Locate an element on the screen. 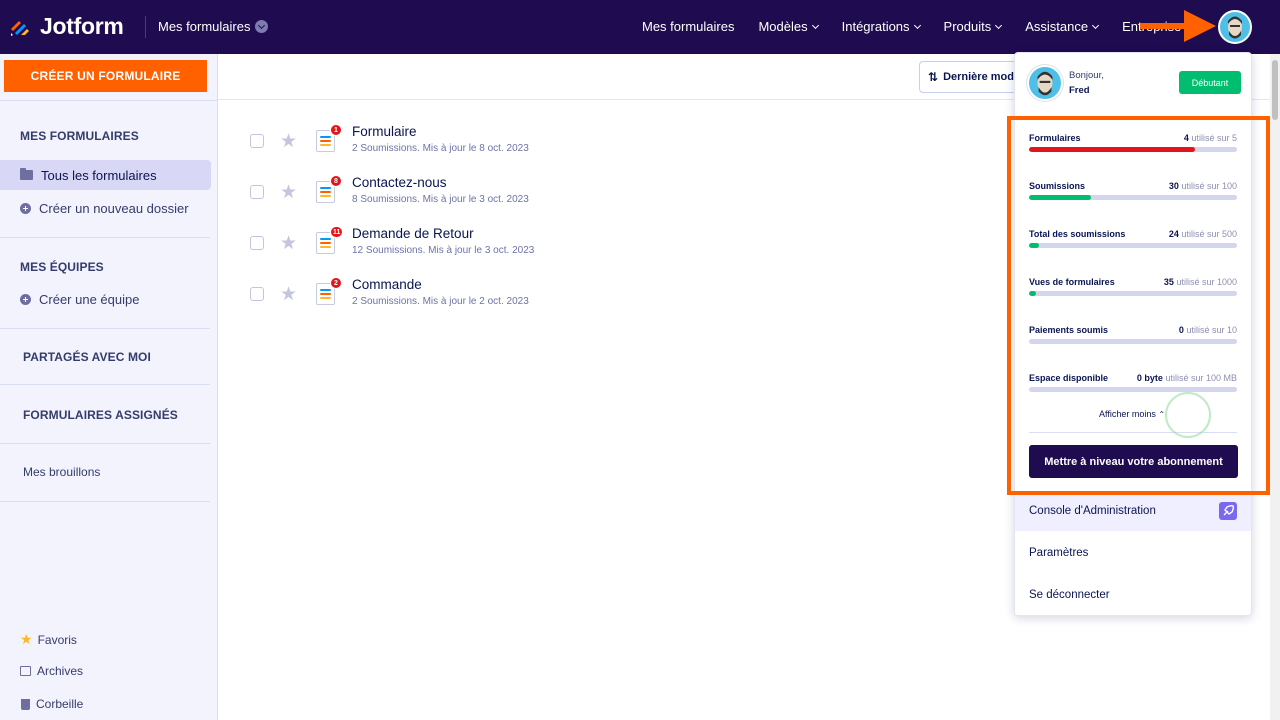 Image resolution: width=1280 pixels, height=720 pixels. sidebar-item-archives: Archives is located at coordinates (51, 671).